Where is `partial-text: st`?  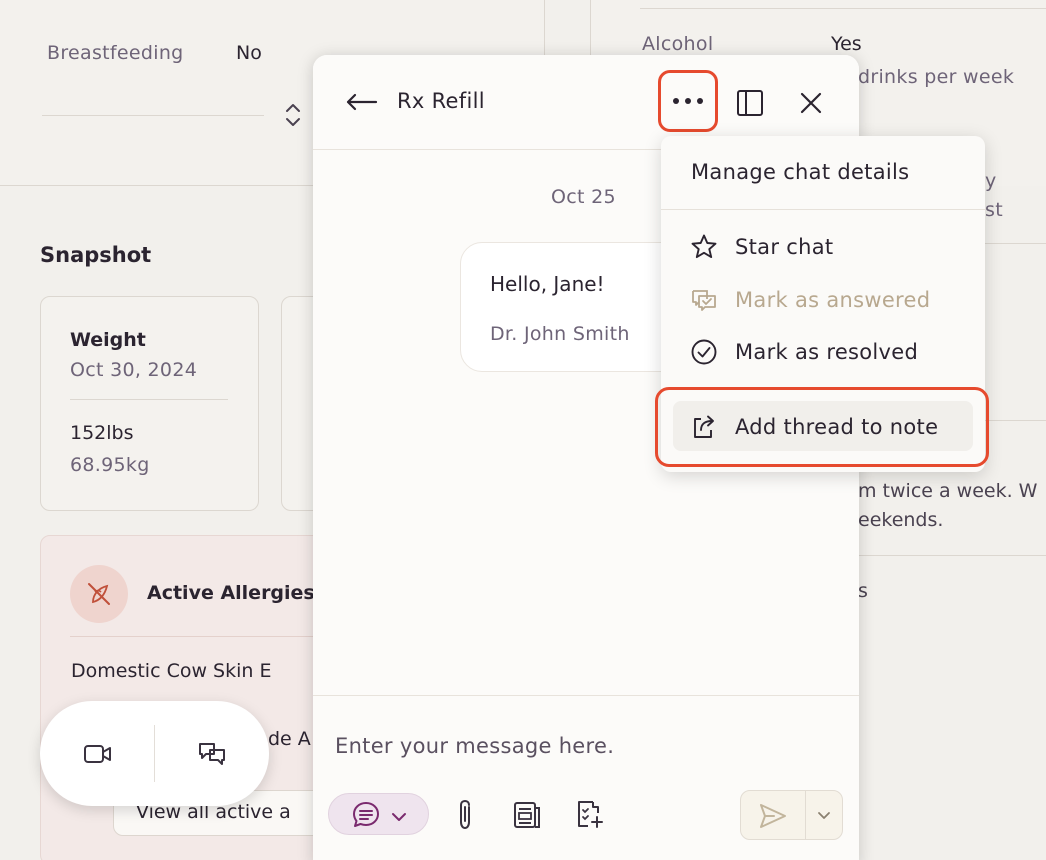
partial-text: st is located at coordinates (994, 210).